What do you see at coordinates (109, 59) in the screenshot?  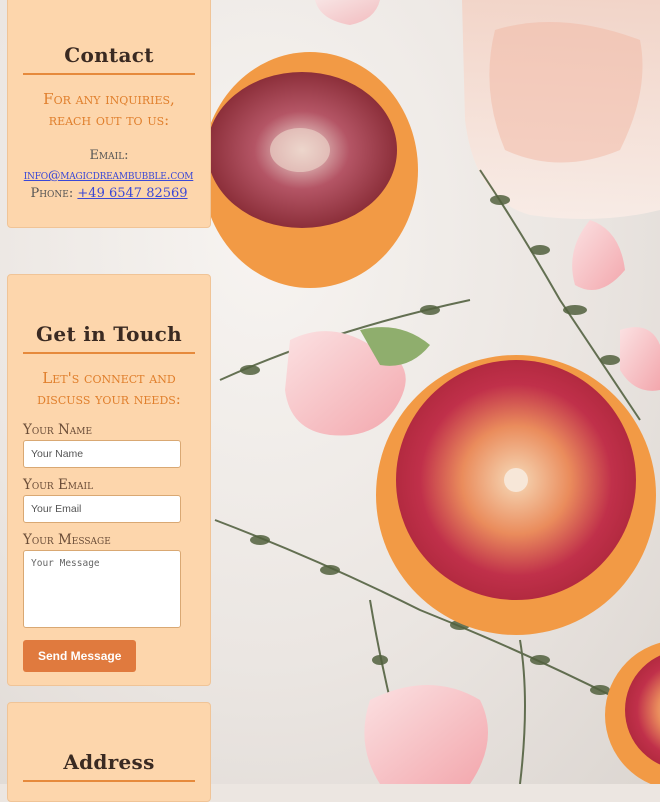 I see `contact-title: Contact` at bounding box center [109, 59].